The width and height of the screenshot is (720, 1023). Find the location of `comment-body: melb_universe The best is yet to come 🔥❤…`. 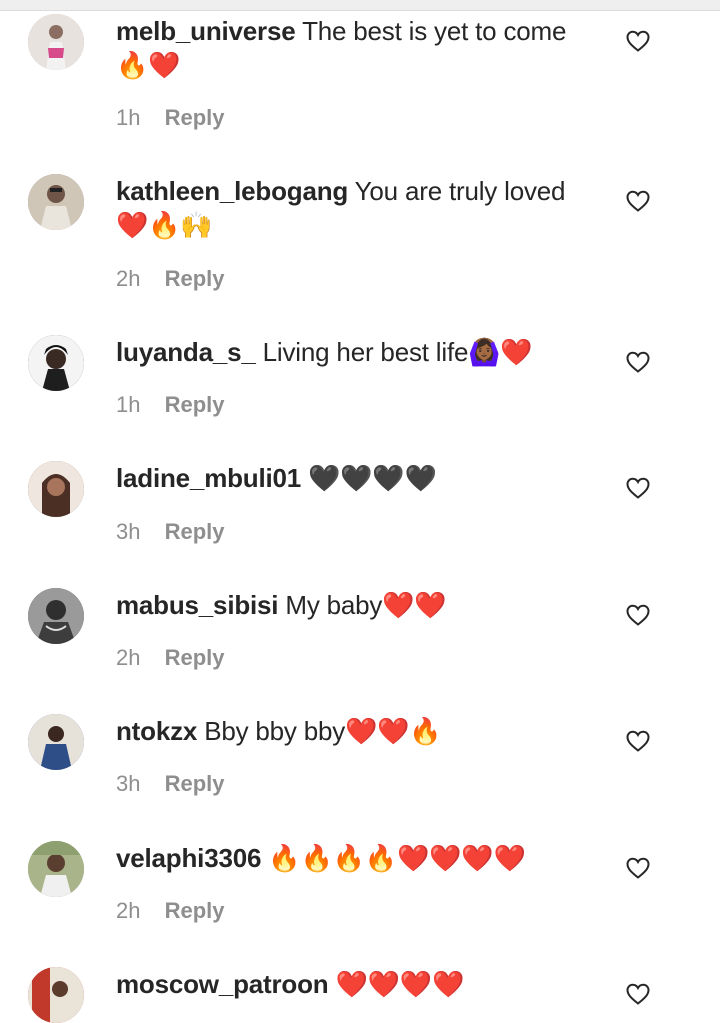

comment-body: melb_universe The best is yet to come 🔥❤… is located at coordinates (356, 48).